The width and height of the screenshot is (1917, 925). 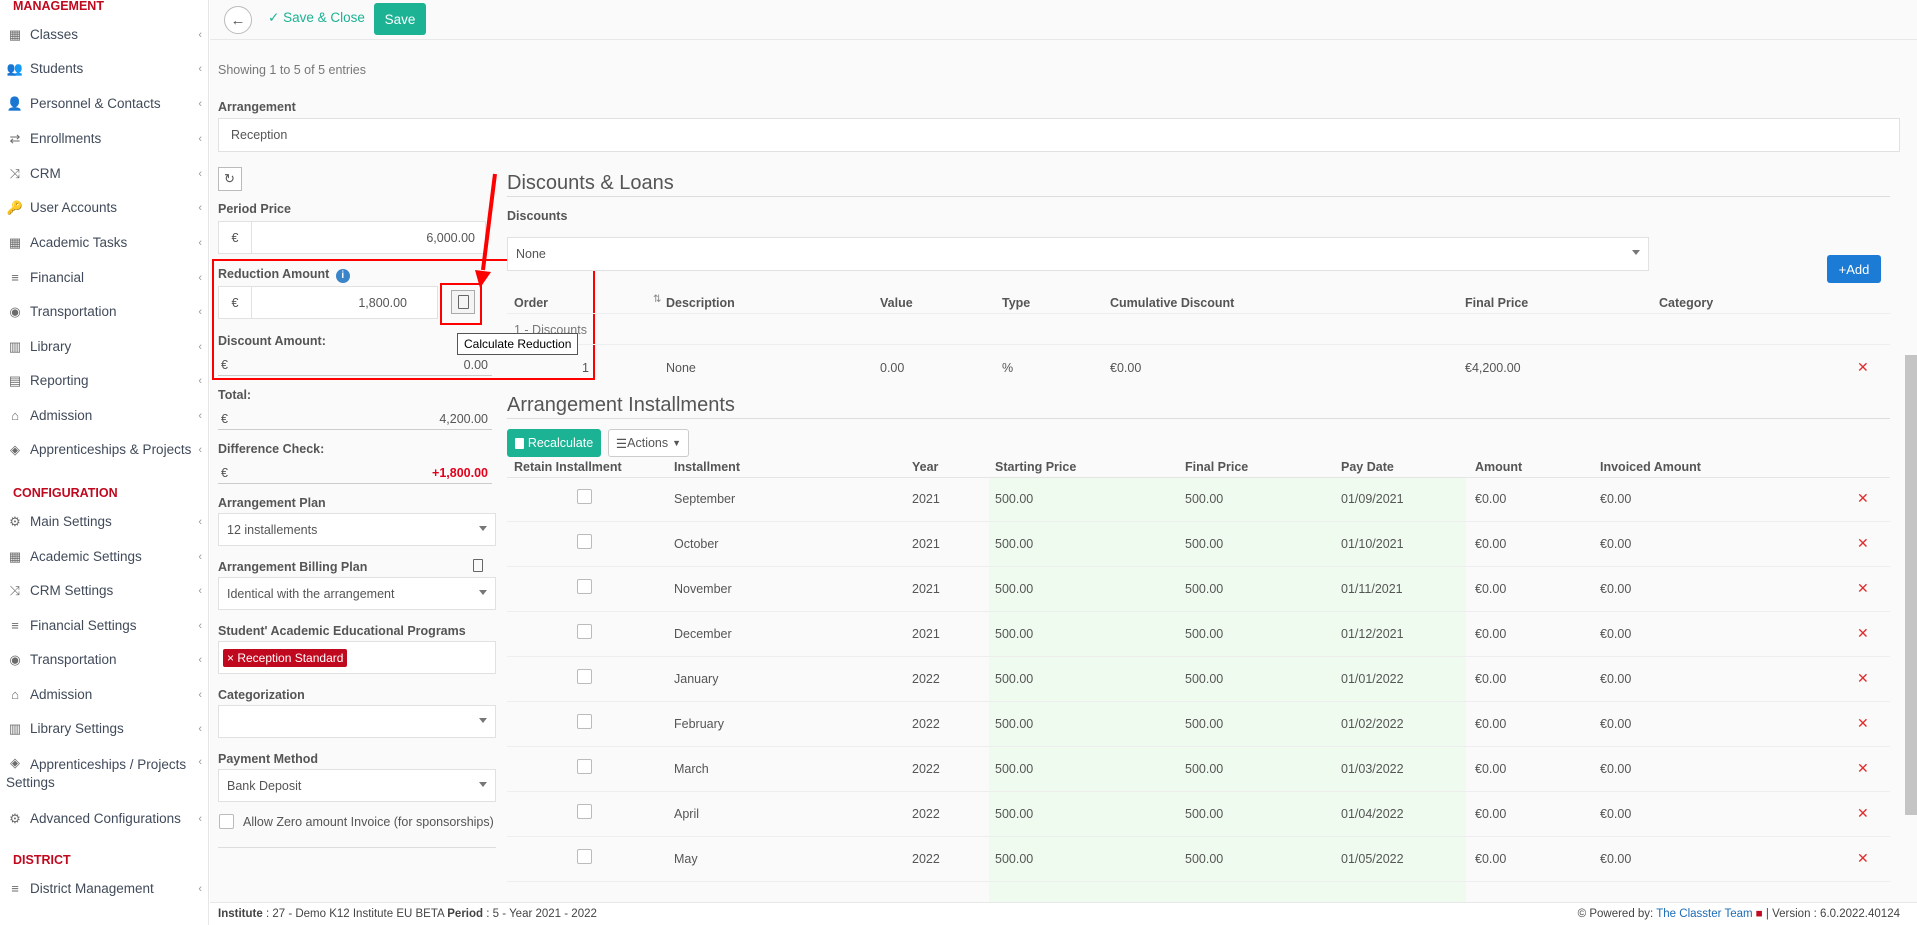 I want to click on sidebar-item-label: Advanced Configurations, so click(x=105, y=818).